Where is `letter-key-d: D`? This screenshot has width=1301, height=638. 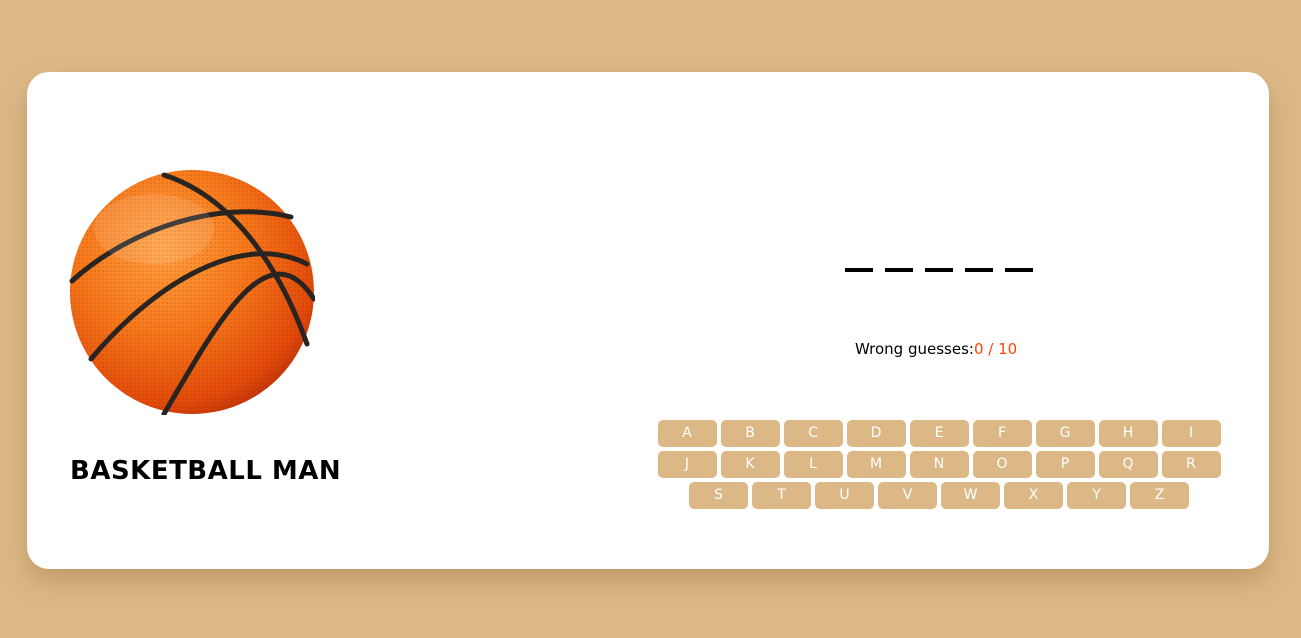 letter-key-d: D is located at coordinates (876, 433).